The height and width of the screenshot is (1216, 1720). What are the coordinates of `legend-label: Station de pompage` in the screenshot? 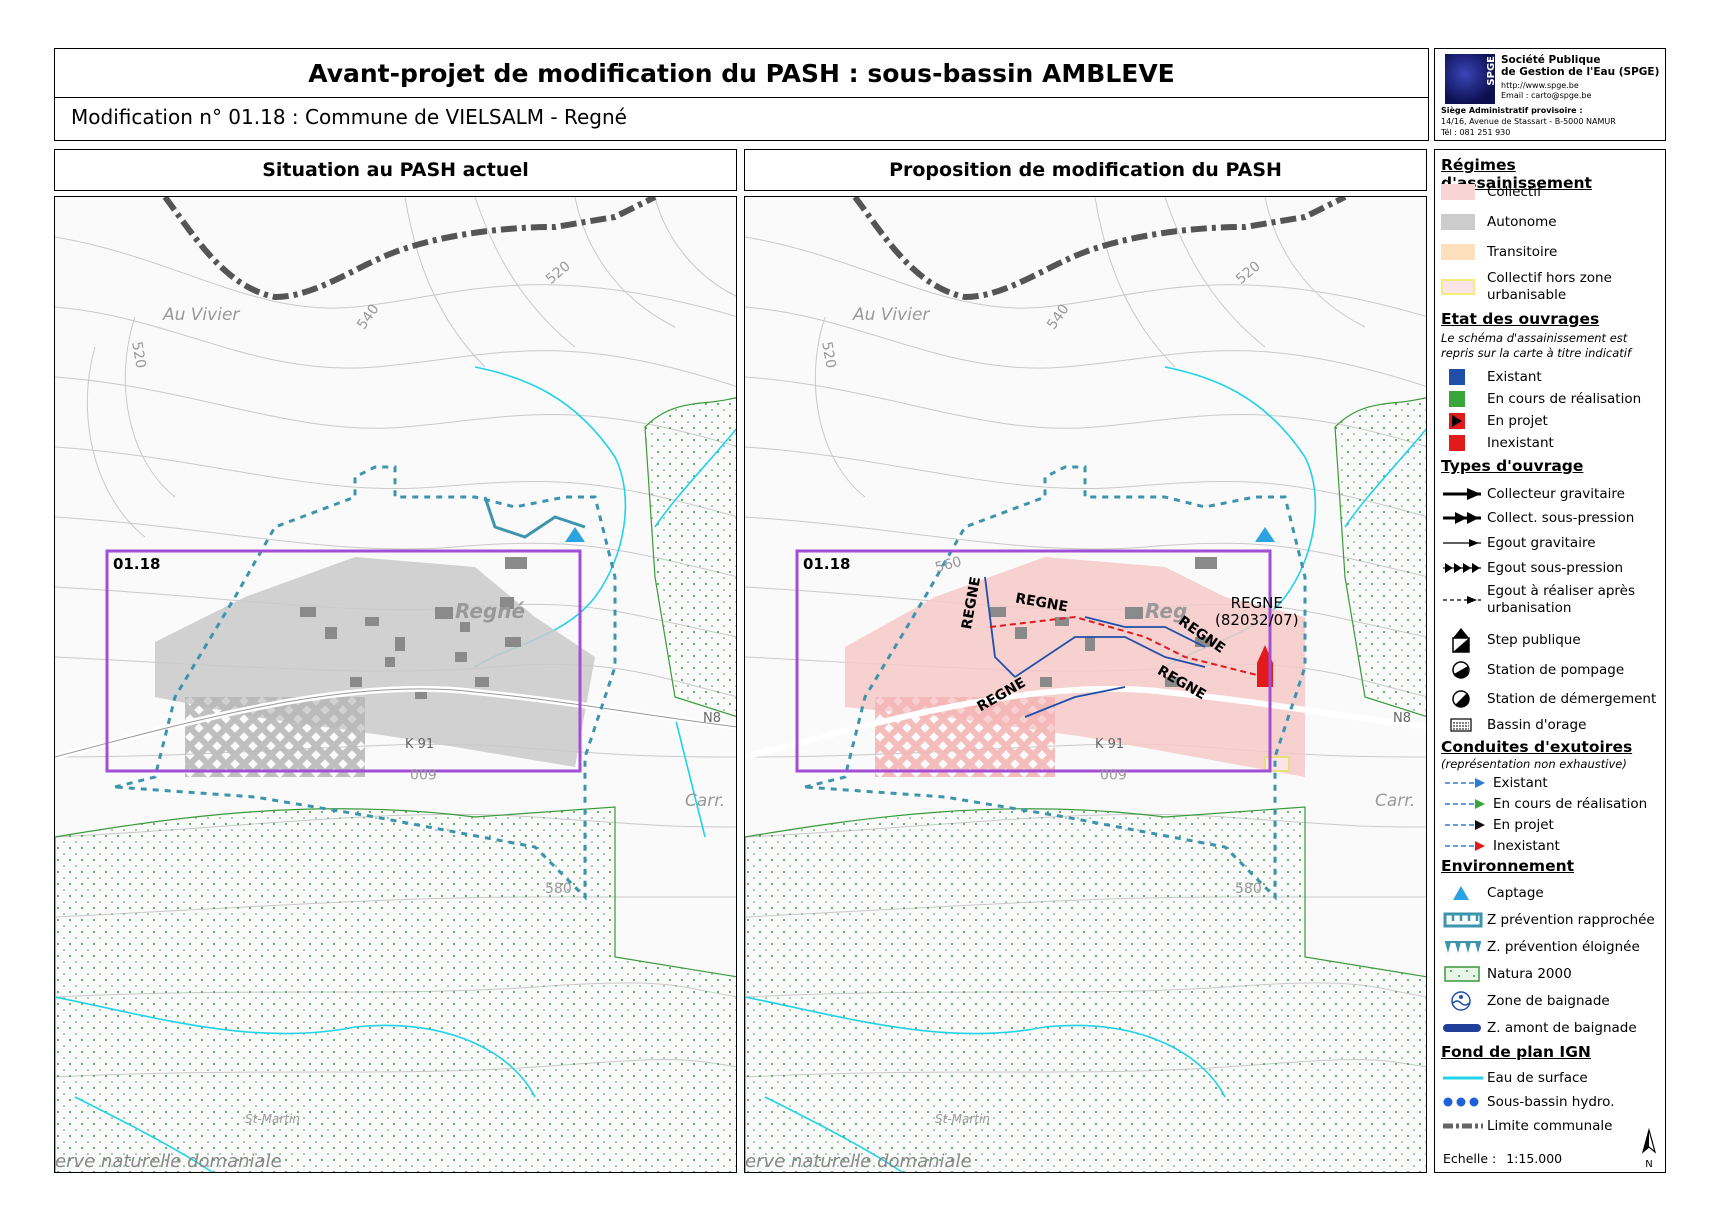 It's located at (1556, 669).